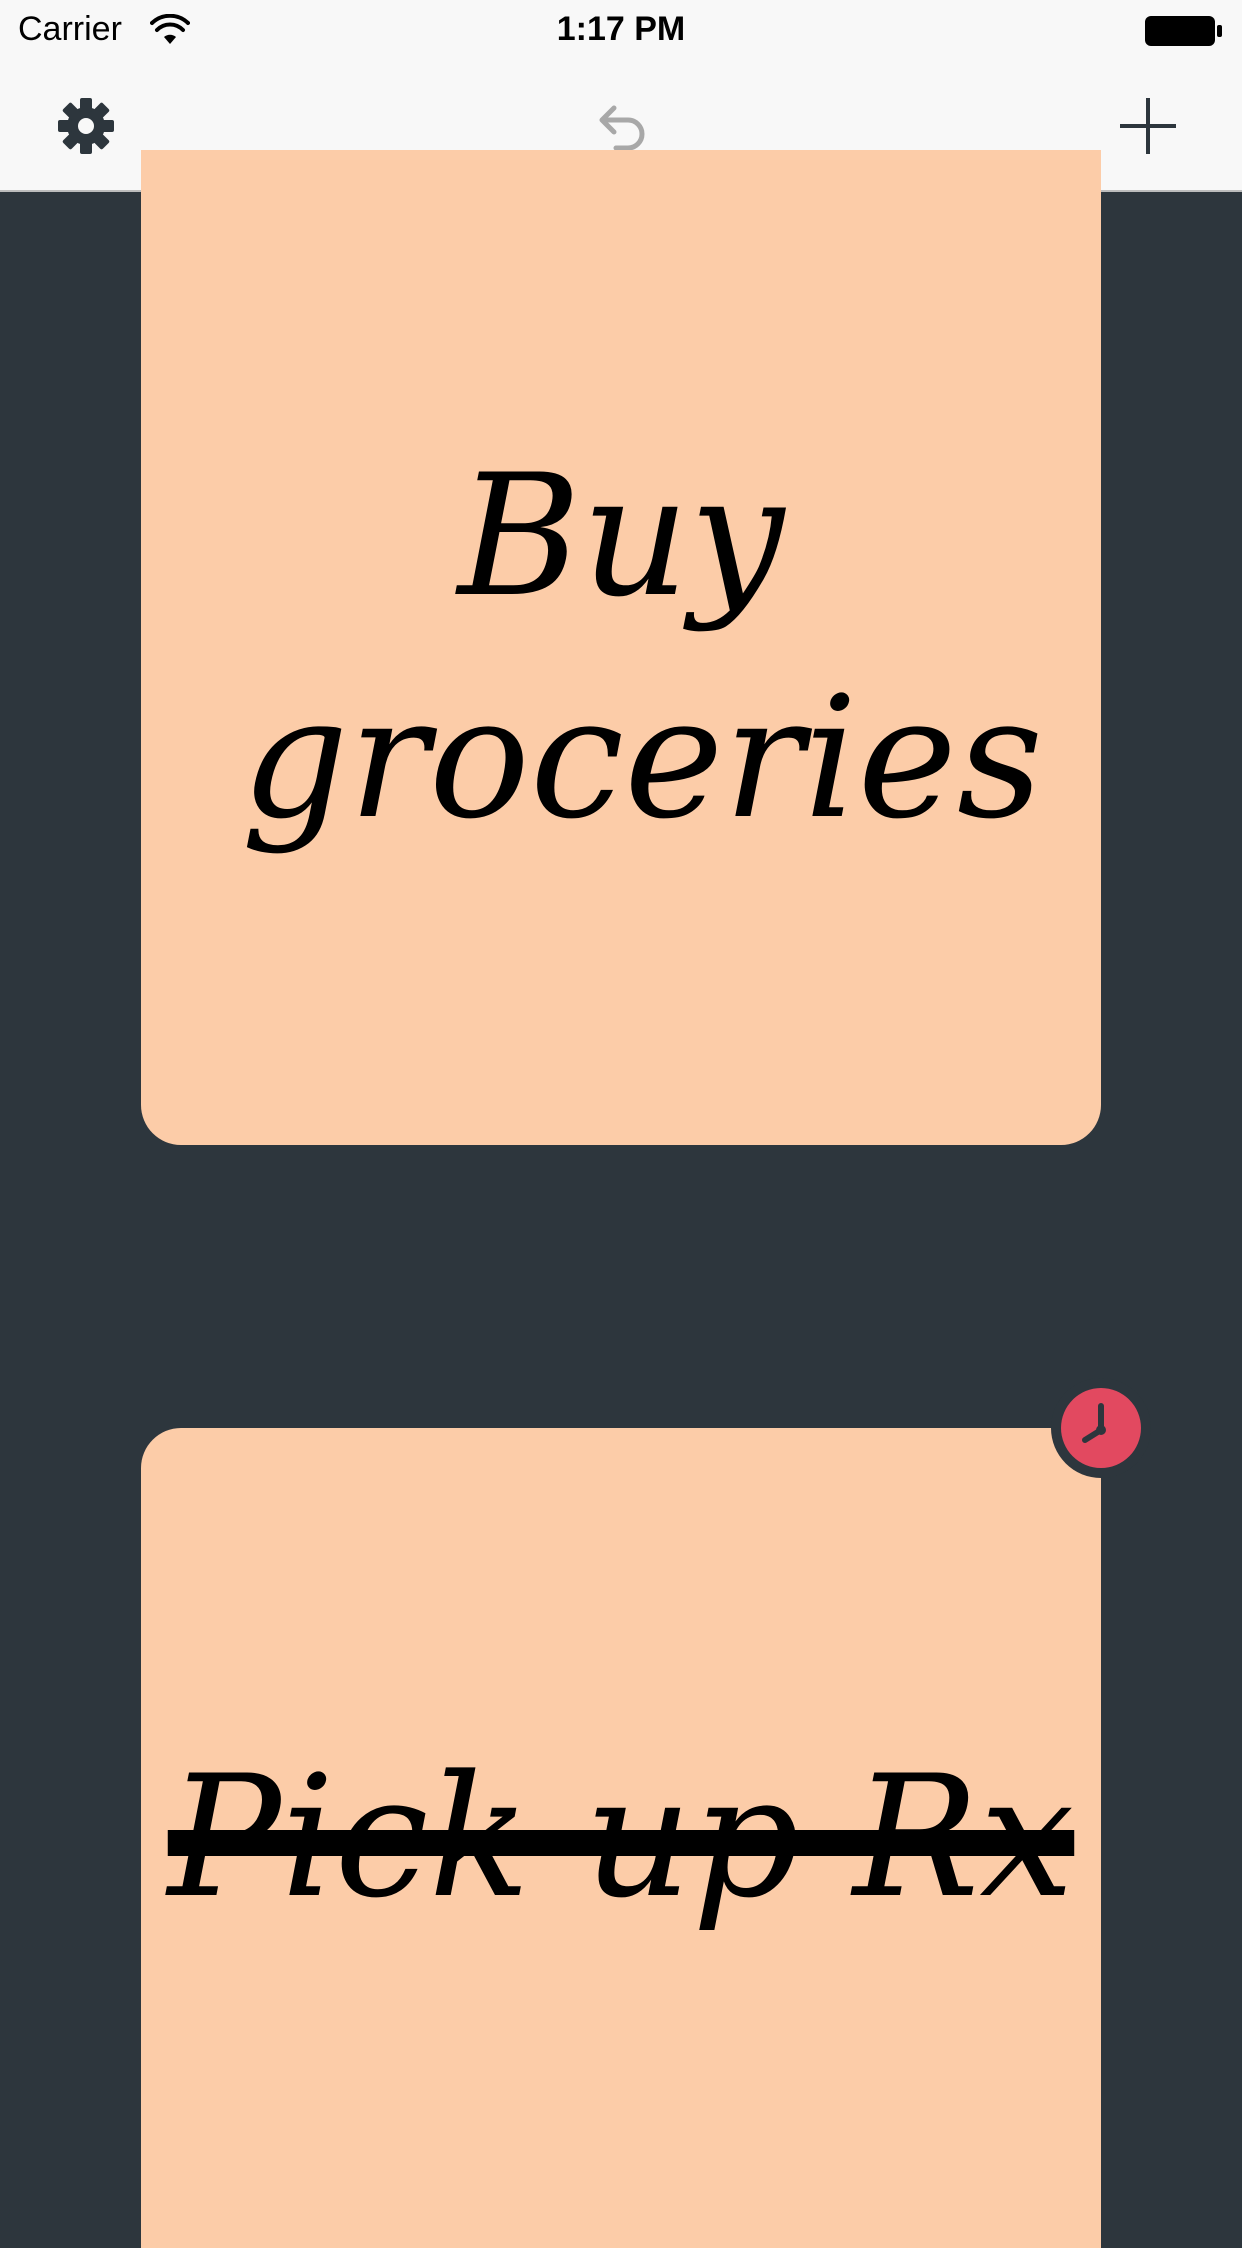  What do you see at coordinates (1183, 31) in the screenshot?
I see `battery-icon` at bounding box center [1183, 31].